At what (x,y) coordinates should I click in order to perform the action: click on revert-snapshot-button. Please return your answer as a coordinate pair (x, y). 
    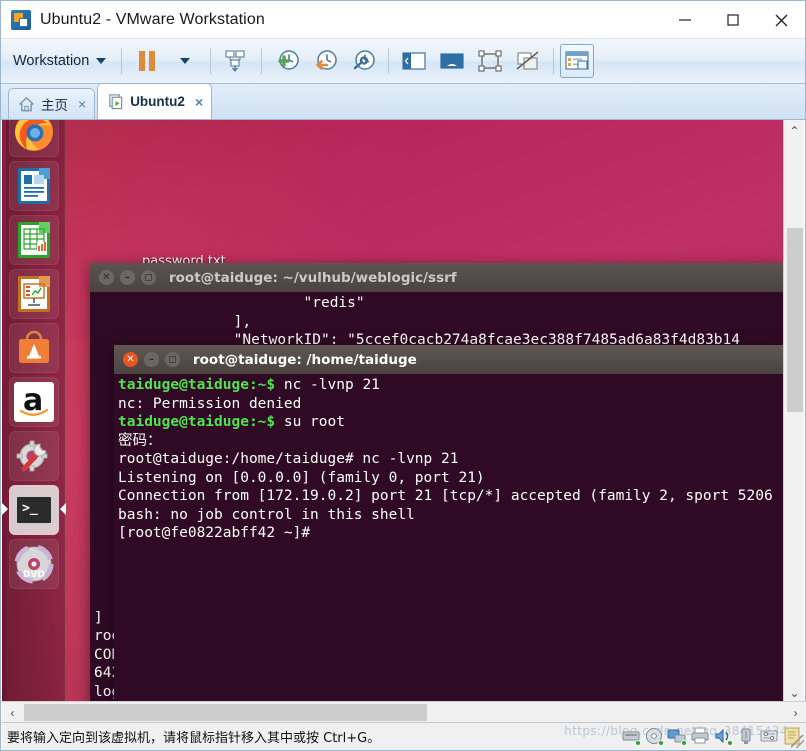
    Looking at the image, I should click on (325, 61).